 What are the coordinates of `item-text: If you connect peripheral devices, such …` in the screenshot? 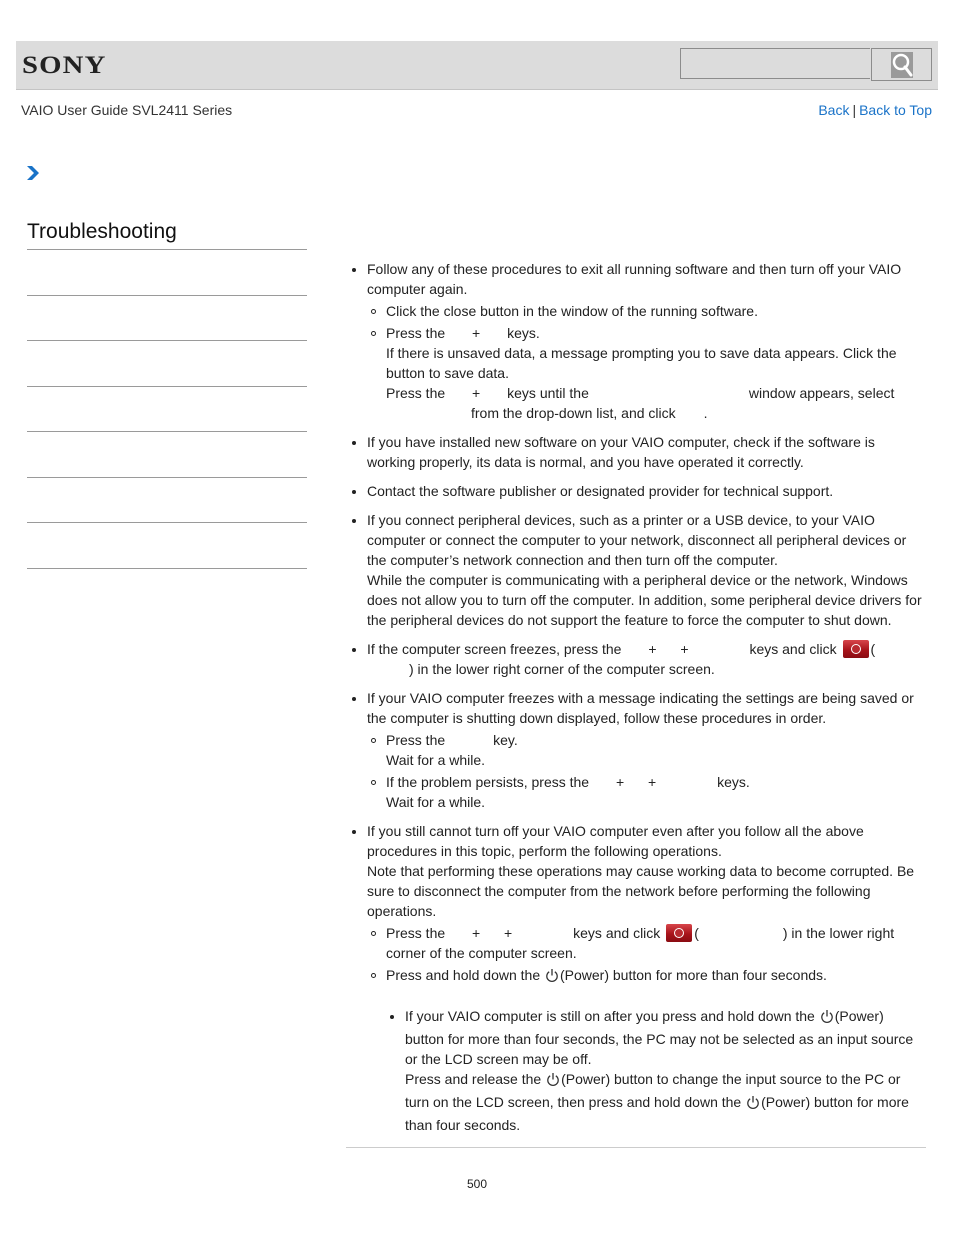 It's located at (637, 540).